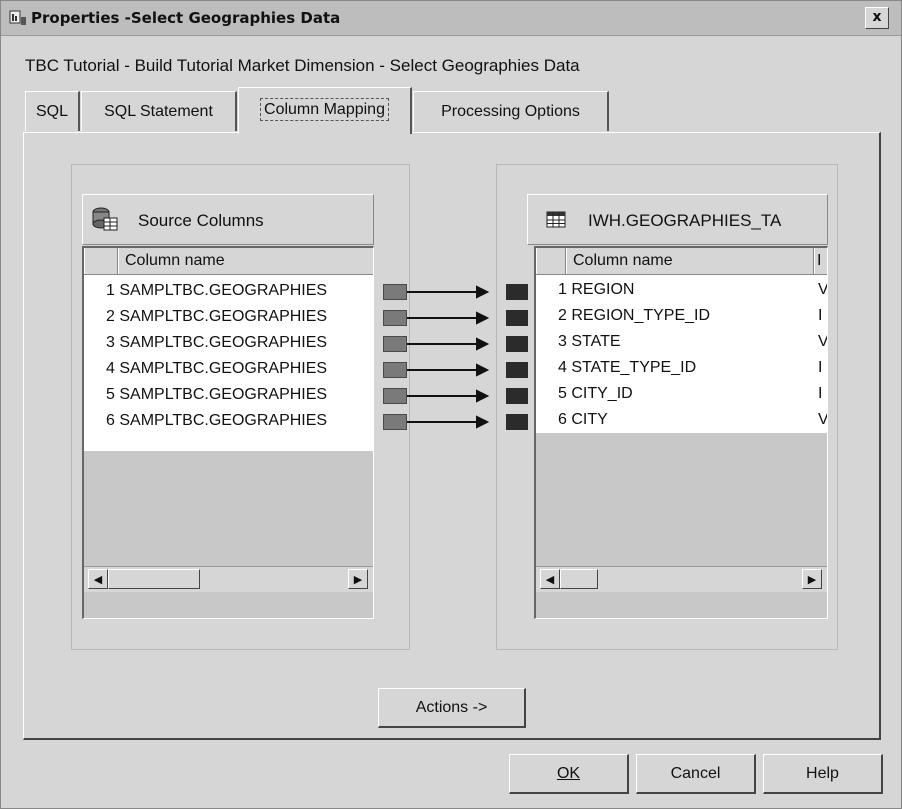 The width and height of the screenshot is (902, 809). Describe the element at coordinates (511, 111) in the screenshot. I see `tab-processing-options: Processing Options` at that location.